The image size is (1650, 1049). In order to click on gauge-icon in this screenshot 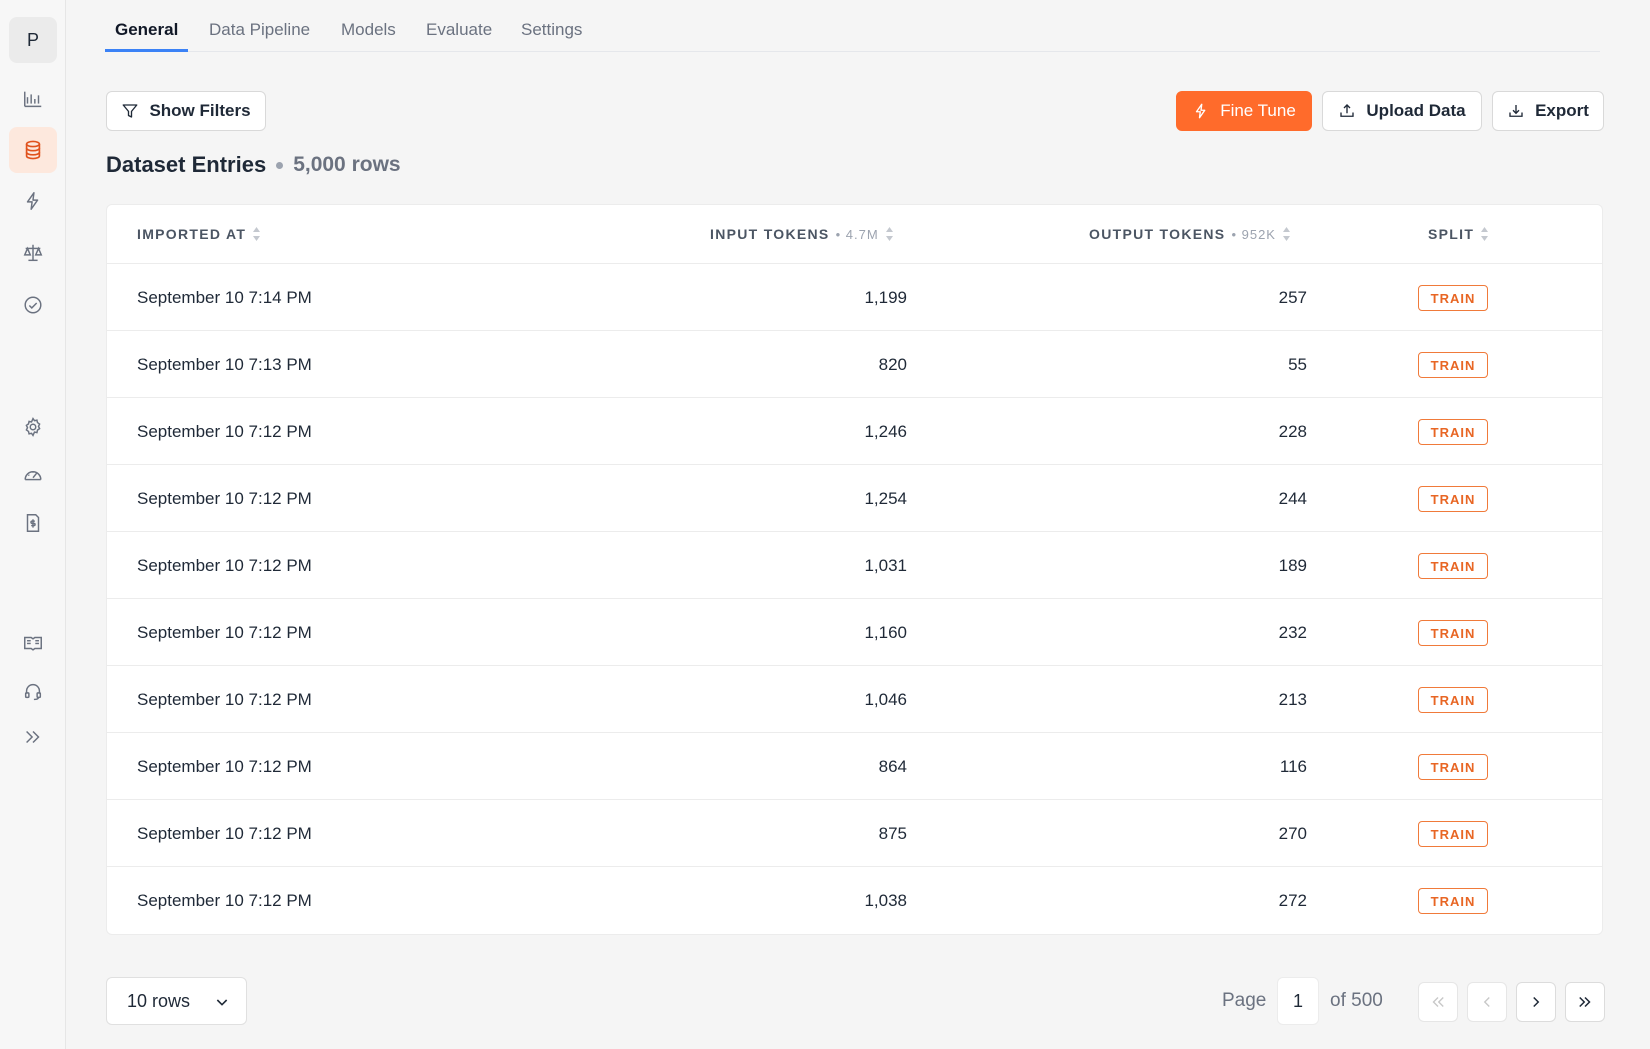, I will do `click(33, 475)`.